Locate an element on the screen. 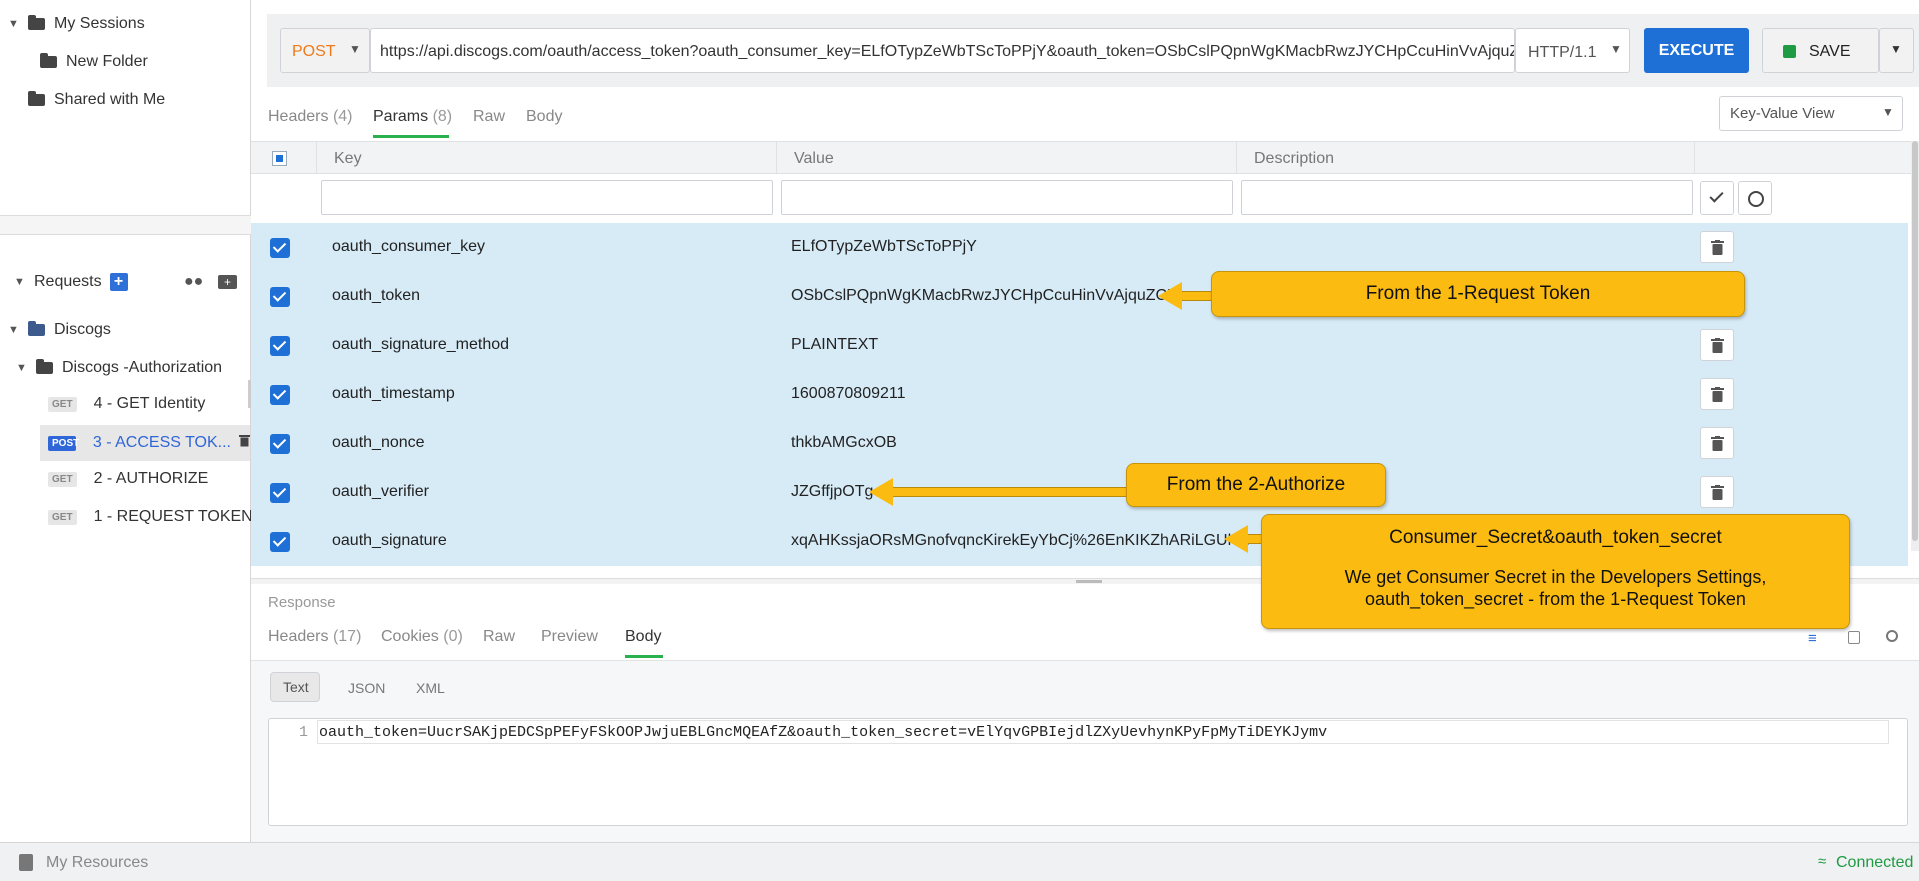  param-value: thkbAMGcxOB is located at coordinates (844, 443).